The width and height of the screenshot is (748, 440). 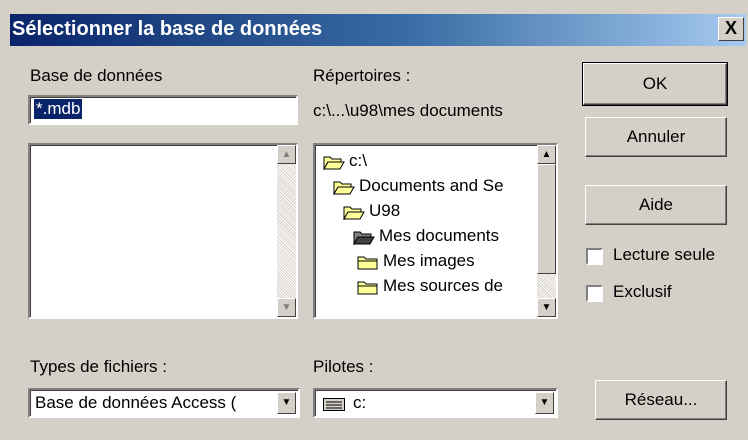 What do you see at coordinates (358, 160) in the screenshot?
I see `tree-item-label: c:\` at bounding box center [358, 160].